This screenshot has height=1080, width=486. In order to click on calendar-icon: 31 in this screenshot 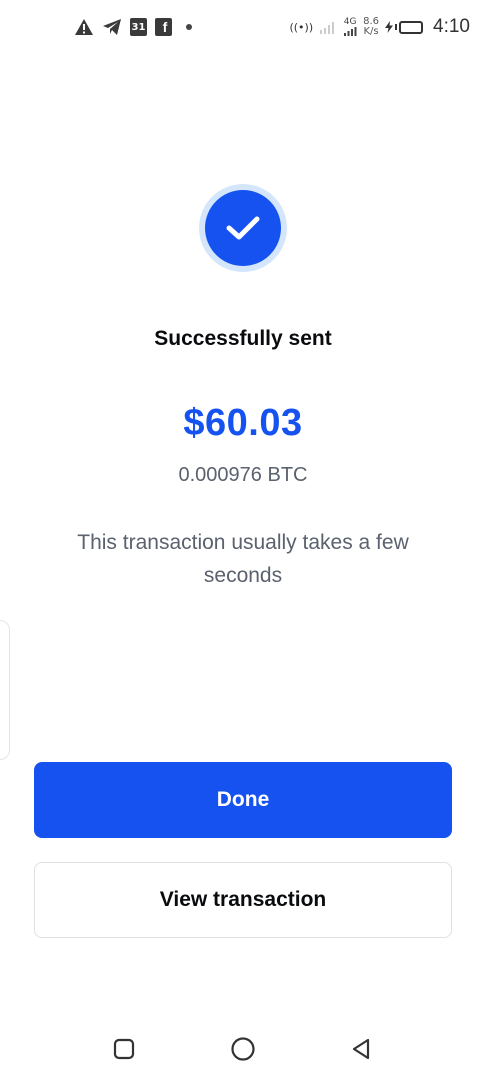, I will do `click(138, 27)`.